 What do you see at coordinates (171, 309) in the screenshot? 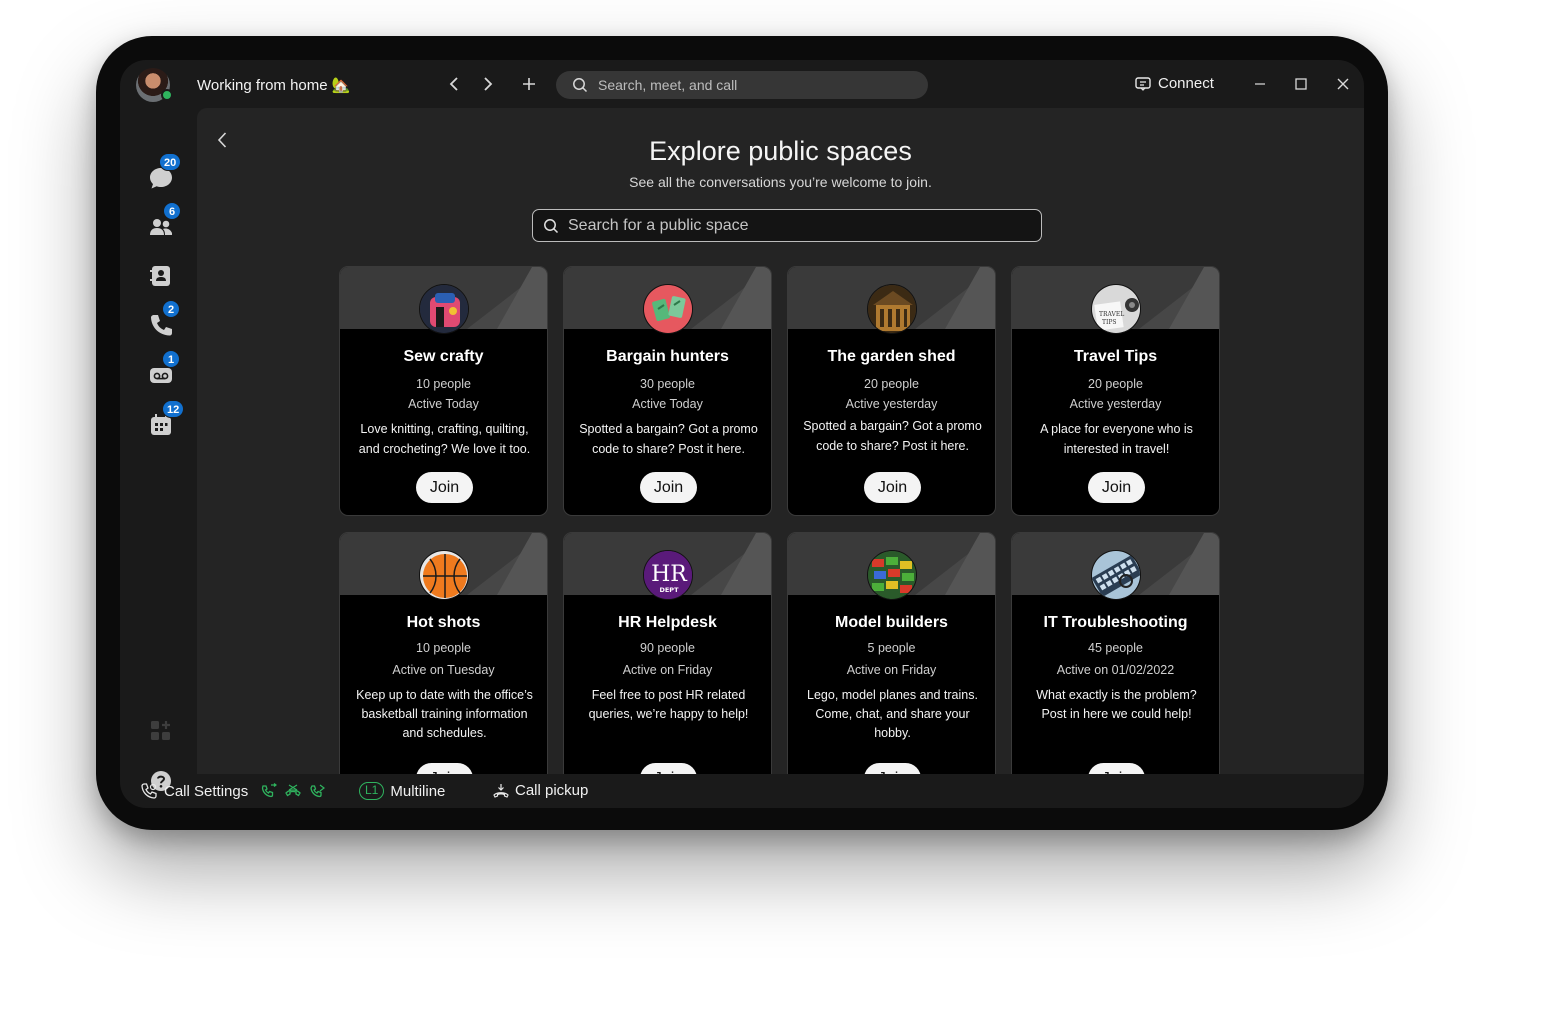
I see `calling-badge: 2` at bounding box center [171, 309].